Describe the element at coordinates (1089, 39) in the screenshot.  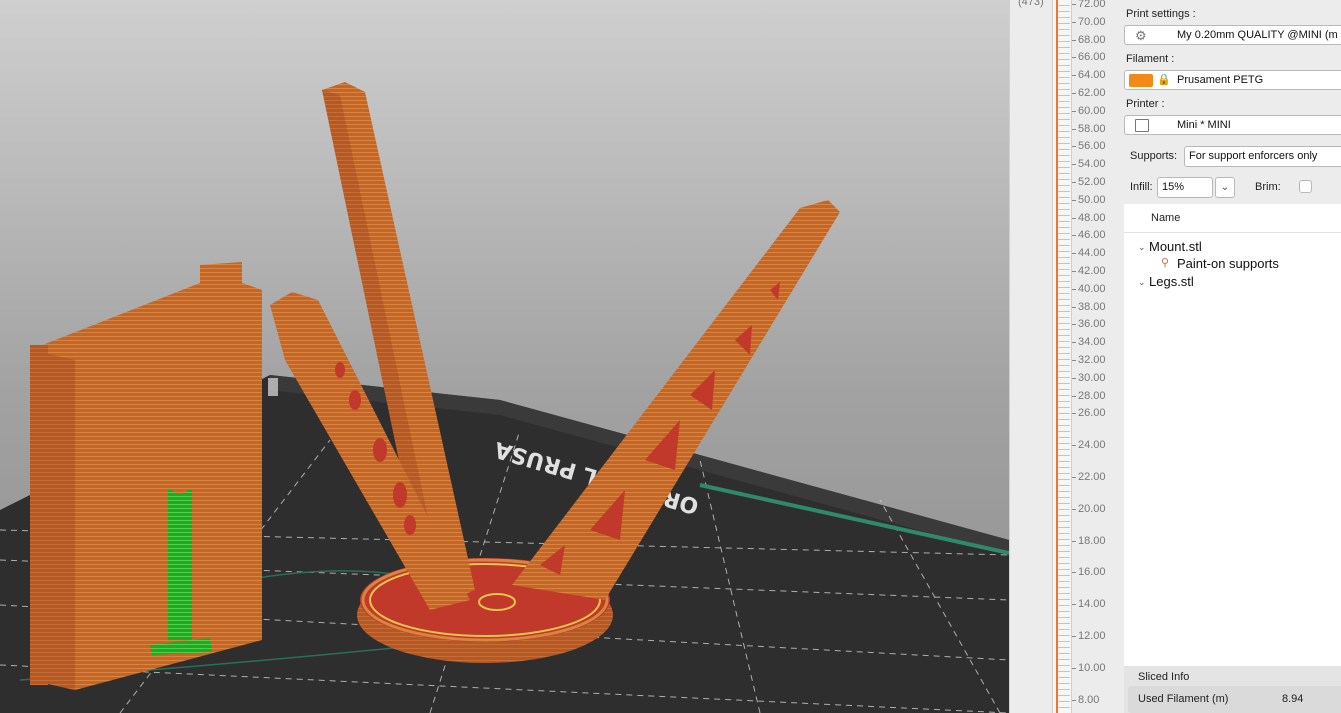
I see `slider-tick-label: 68.00` at that location.